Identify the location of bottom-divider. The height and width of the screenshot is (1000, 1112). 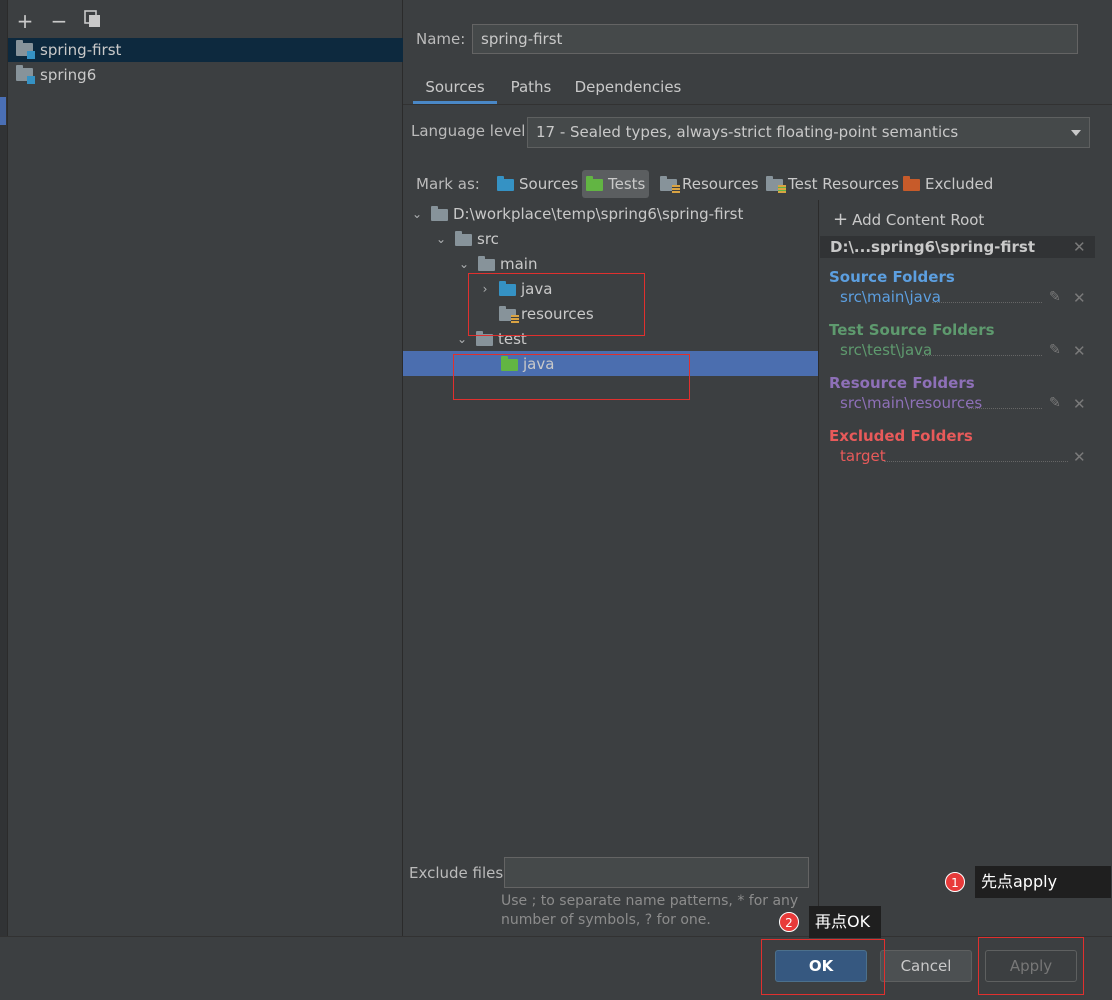
(556, 936).